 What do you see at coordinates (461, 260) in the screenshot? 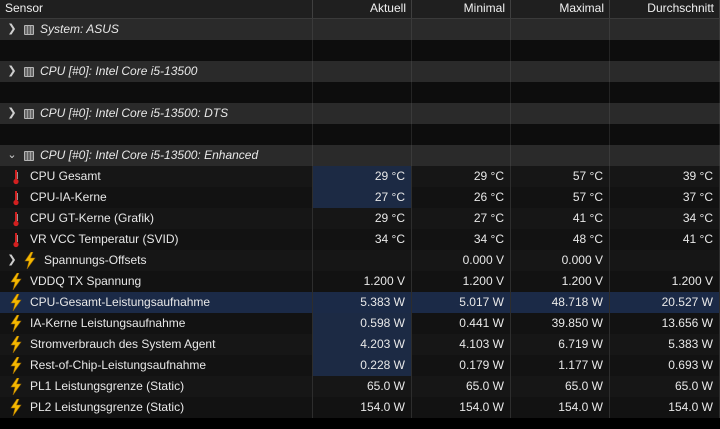
I see `minimum-value: 0.000 V` at bounding box center [461, 260].